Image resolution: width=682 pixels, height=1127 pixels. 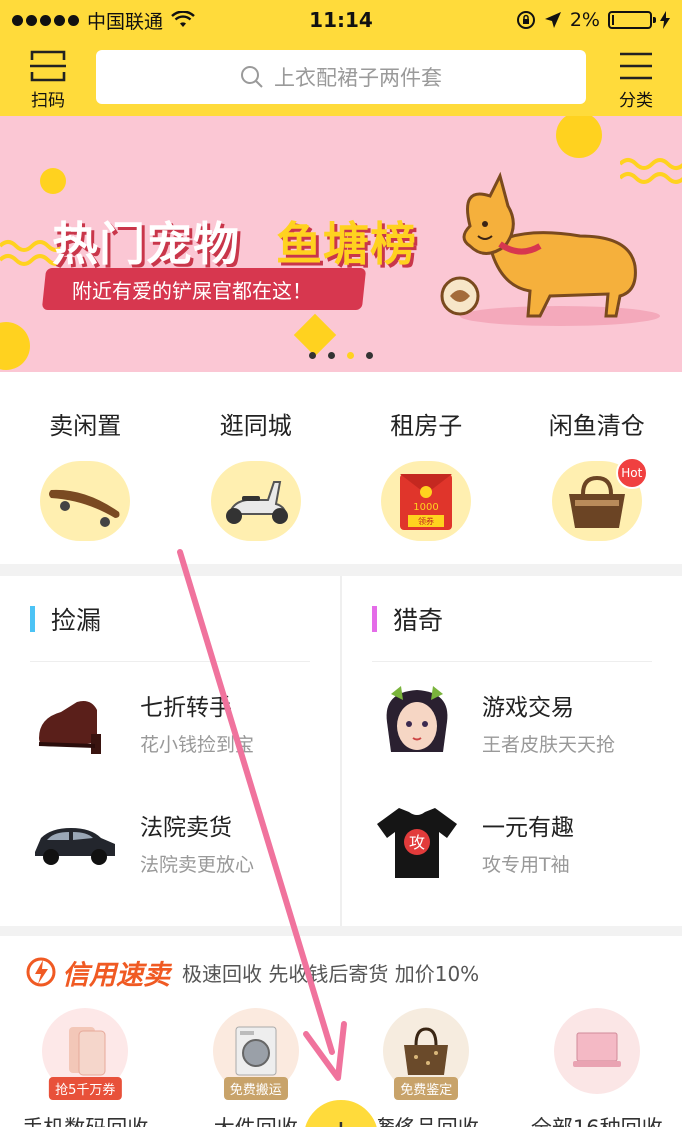 What do you see at coordinates (116, 975) in the screenshot?
I see `credit-sell-brand: 信用速卖` at bounding box center [116, 975].